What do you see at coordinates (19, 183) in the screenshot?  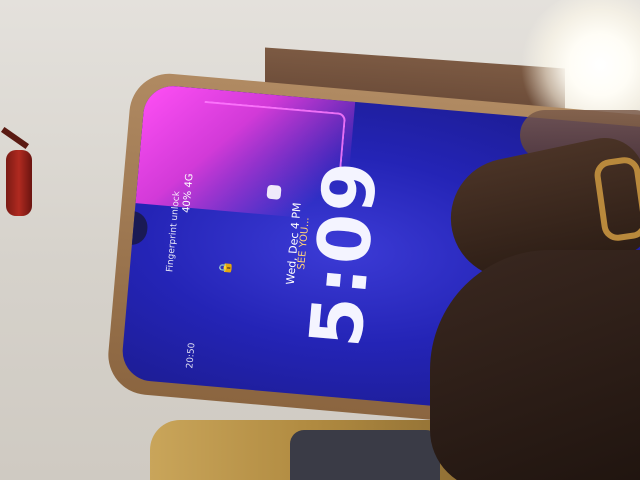 I see `red-bag` at bounding box center [19, 183].